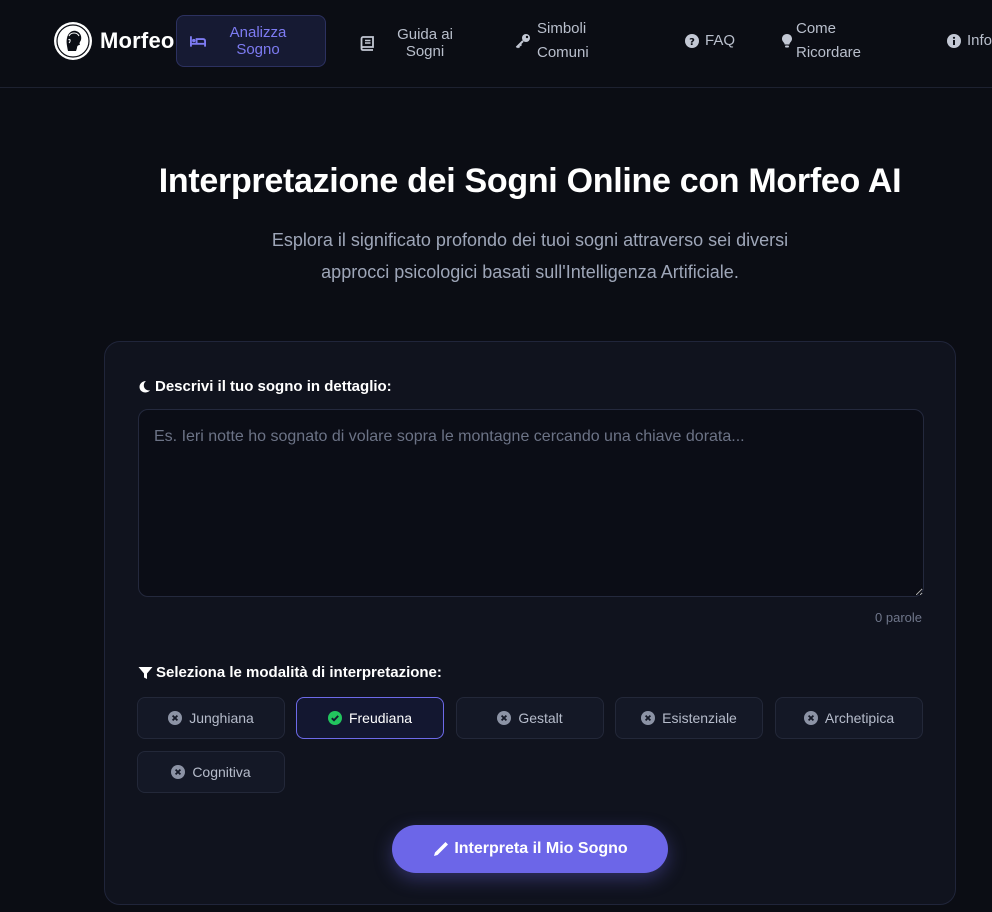 This screenshot has width=992, height=912. What do you see at coordinates (979, 40) in the screenshot?
I see `nav-info-label: Info` at bounding box center [979, 40].